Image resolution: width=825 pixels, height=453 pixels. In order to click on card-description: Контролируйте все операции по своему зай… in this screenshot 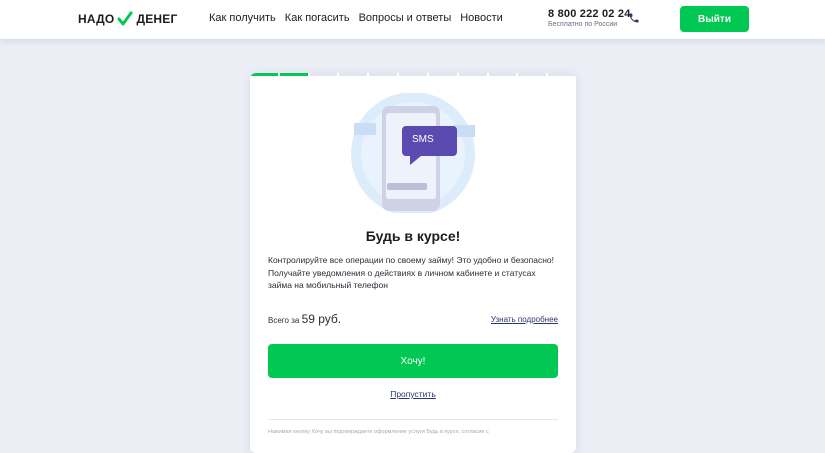, I will do `click(414, 273)`.